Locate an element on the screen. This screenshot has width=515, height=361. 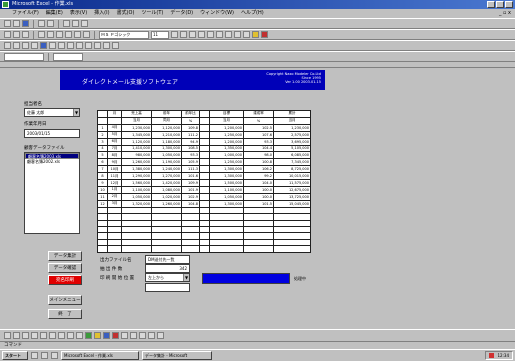
bold-icon is located at coordinates (174, 34).